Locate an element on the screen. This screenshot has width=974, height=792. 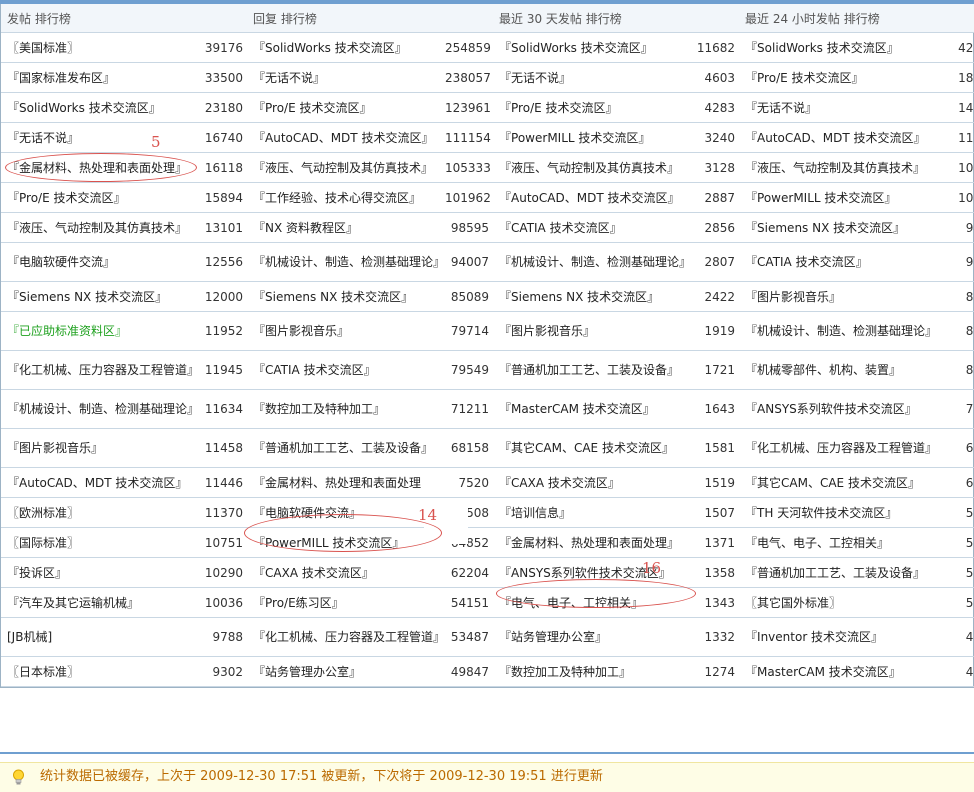
count-cell: 11952 is located at coordinates (223, 331).